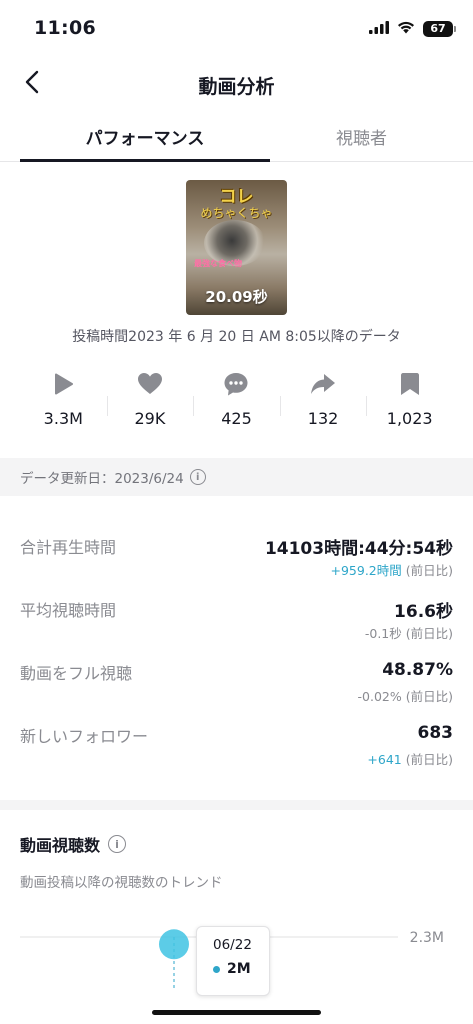 Image resolution: width=473 pixels, height=1024 pixels. I want to click on signal-icon, so click(379, 28).